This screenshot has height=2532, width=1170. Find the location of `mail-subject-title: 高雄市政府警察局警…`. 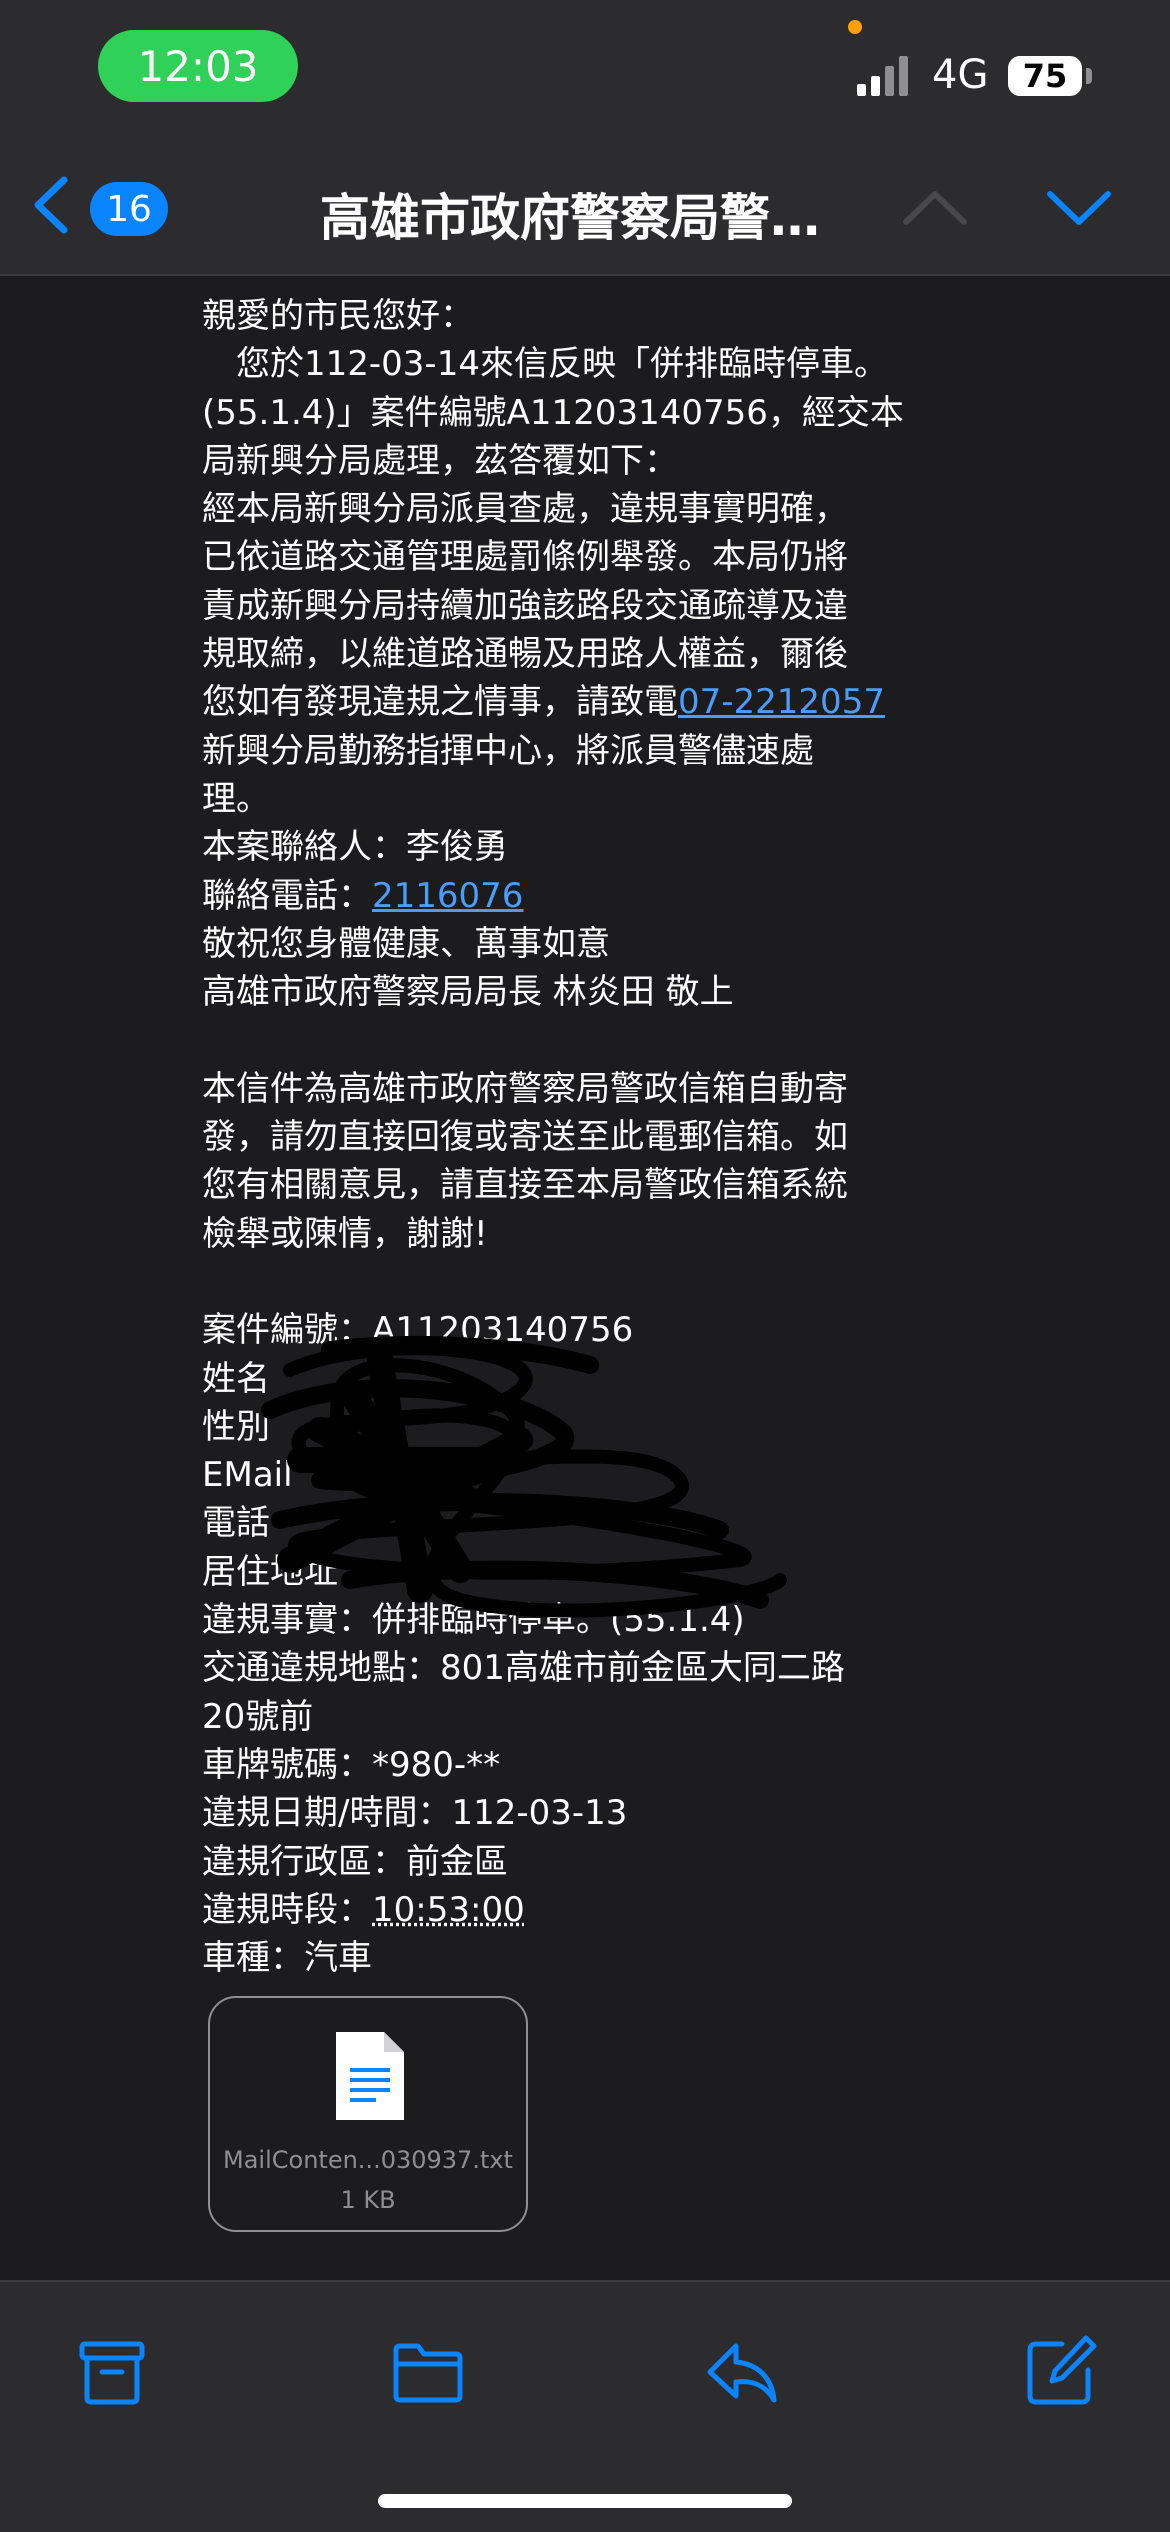

mail-subject-title: 高雄市政府警察局警… is located at coordinates (570, 214).